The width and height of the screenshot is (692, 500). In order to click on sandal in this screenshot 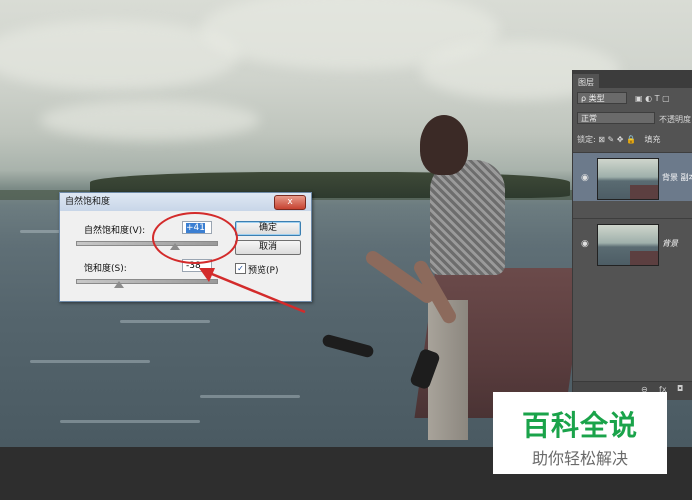, I will do `click(348, 346)`.